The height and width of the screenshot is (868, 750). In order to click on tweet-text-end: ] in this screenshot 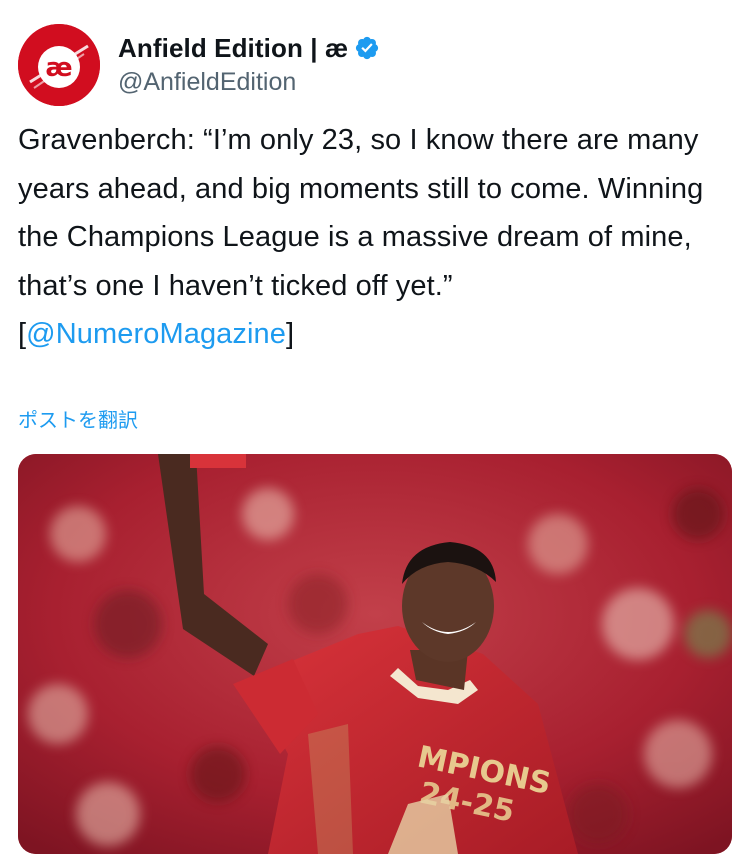, I will do `click(290, 334)`.